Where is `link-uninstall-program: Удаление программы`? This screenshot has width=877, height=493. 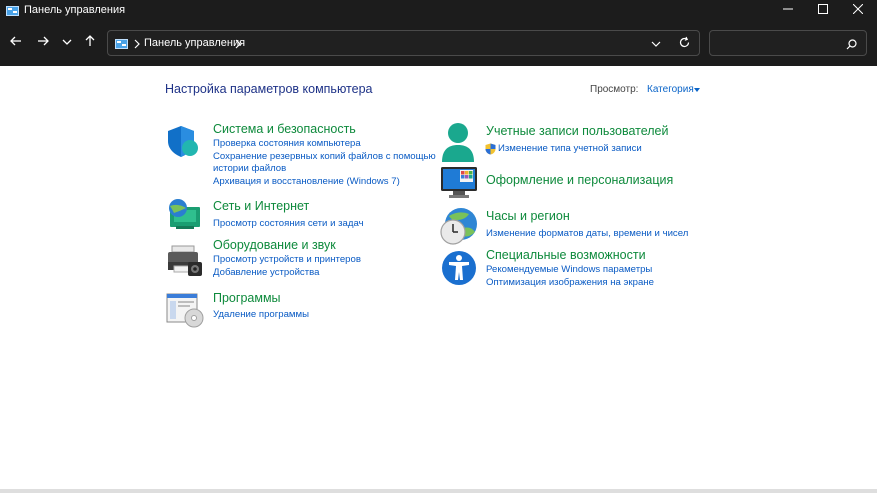
link-uninstall-program: Удаление программы is located at coordinates (261, 315).